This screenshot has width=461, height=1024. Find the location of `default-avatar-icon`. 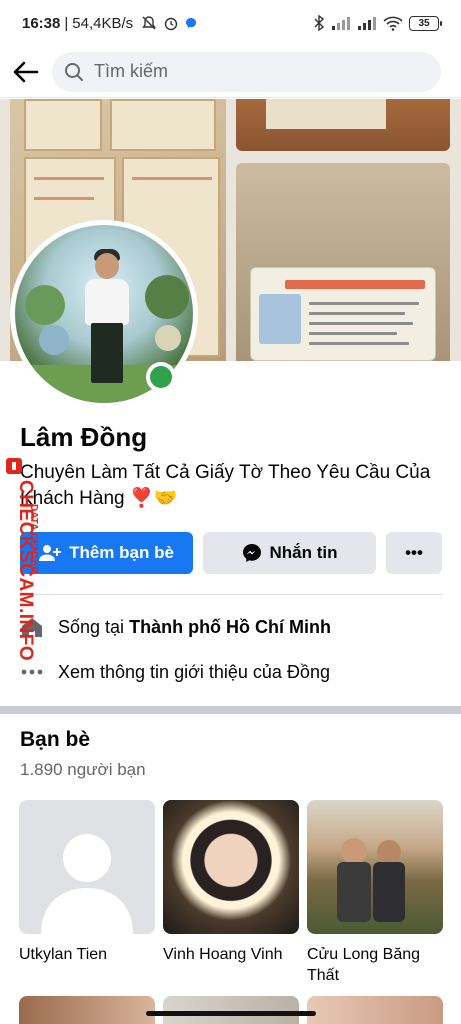

default-avatar-icon is located at coordinates (87, 884).